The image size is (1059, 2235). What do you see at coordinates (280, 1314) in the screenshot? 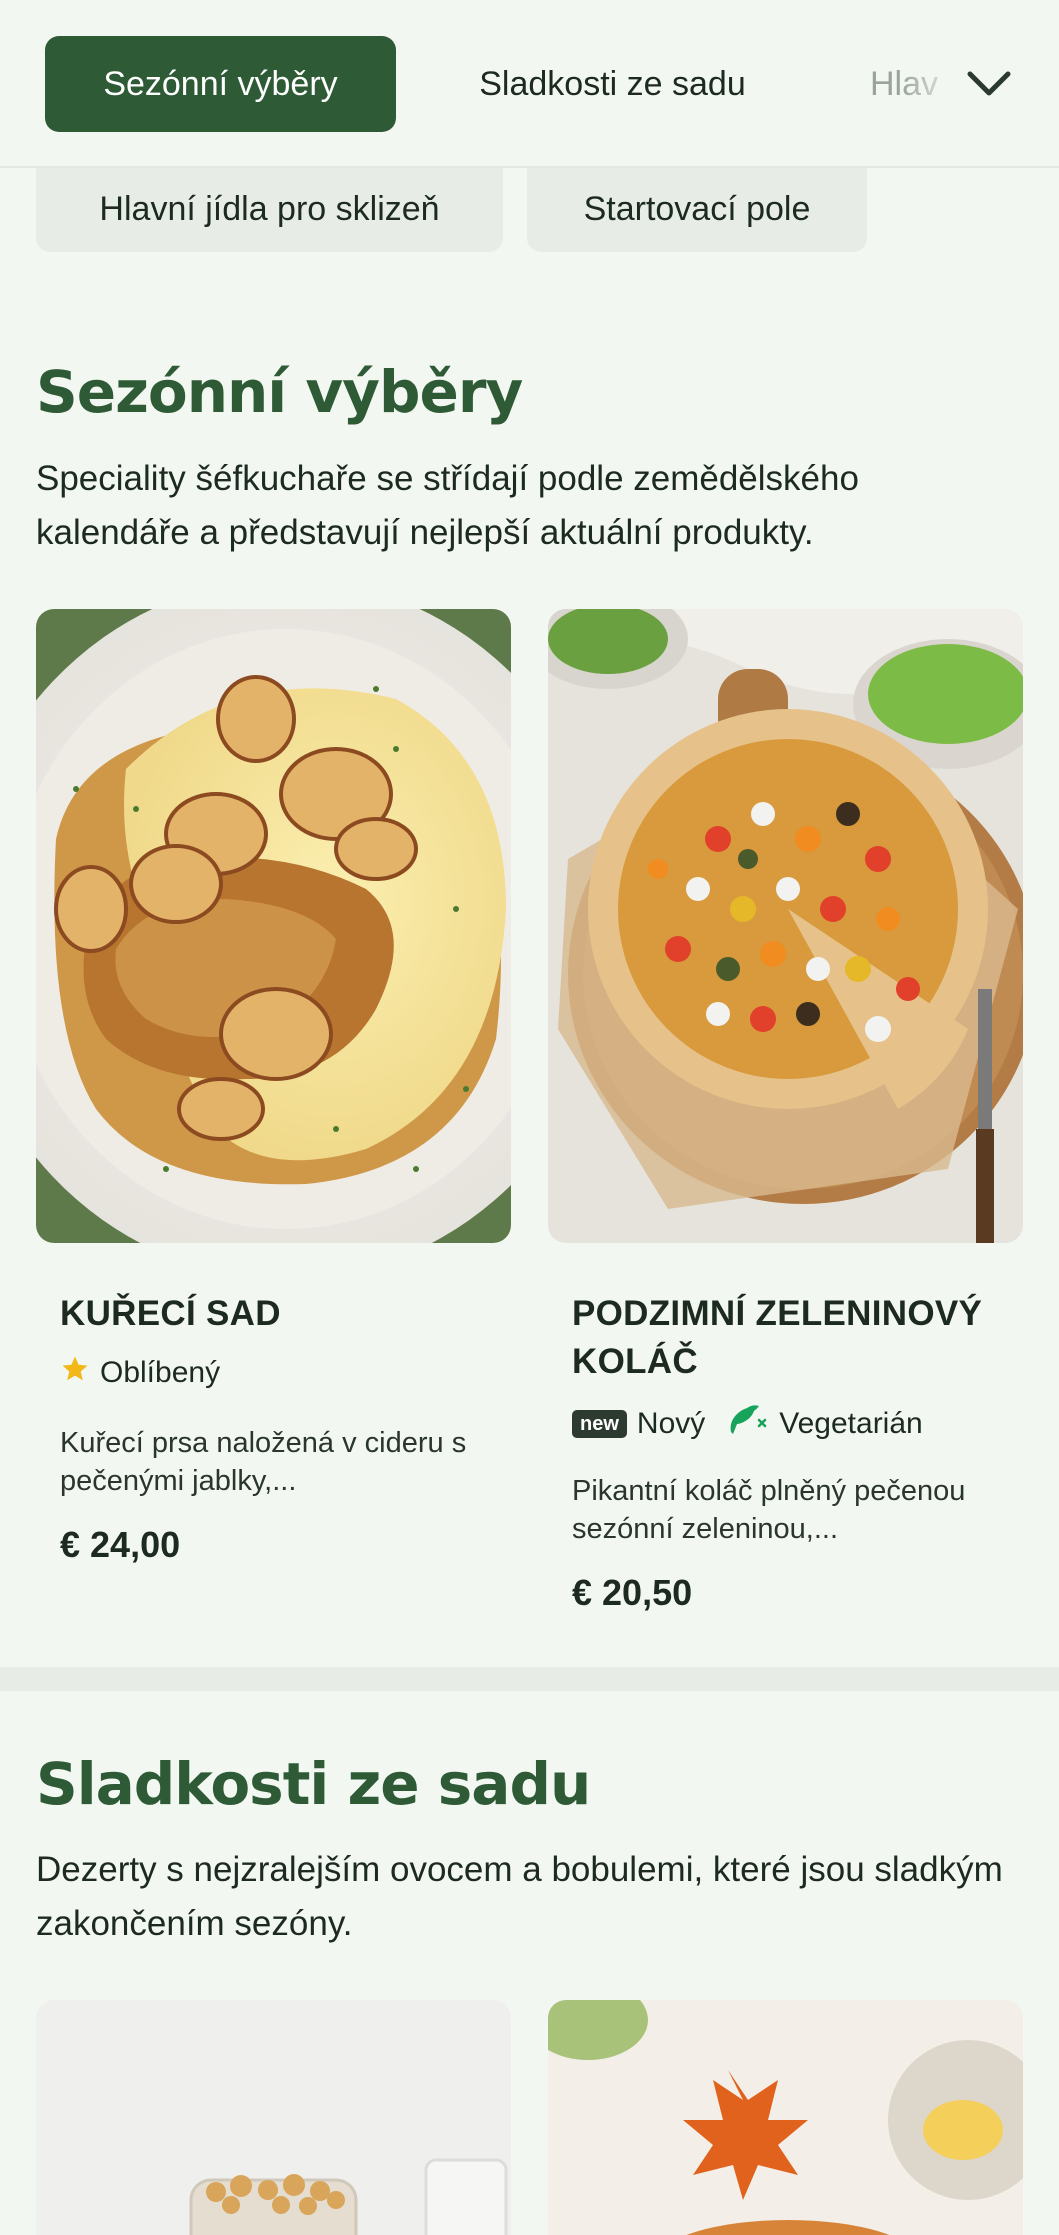
I see `dish-title: KUŘECÍ SAD` at bounding box center [280, 1314].